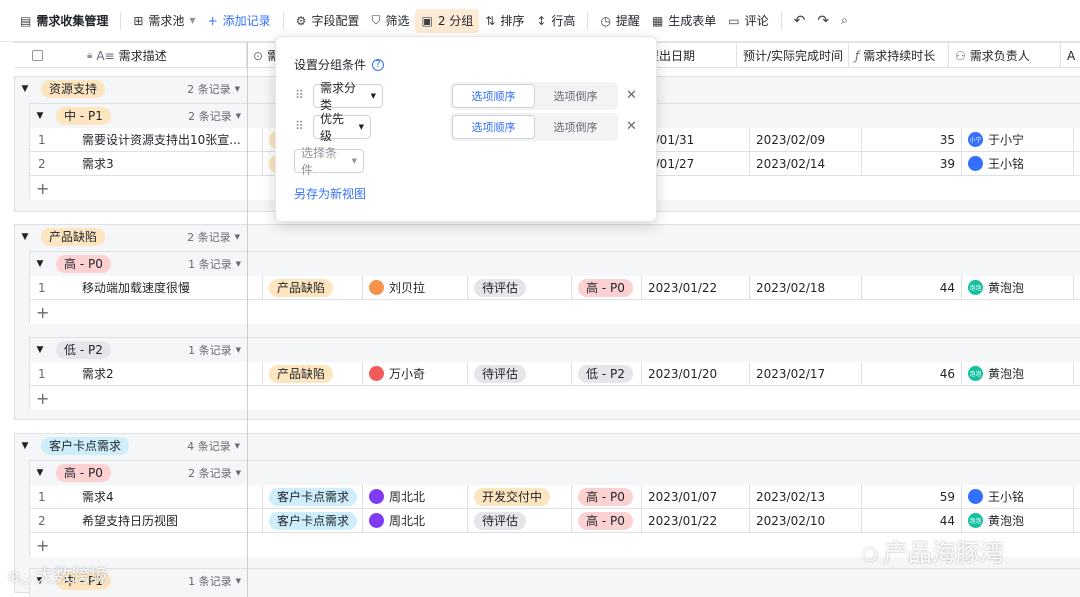 Image resolution: width=1080 pixels, height=597 pixels. Describe the element at coordinates (748, 21) in the screenshot. I see `comment-button: ▭ 评论` at that location.